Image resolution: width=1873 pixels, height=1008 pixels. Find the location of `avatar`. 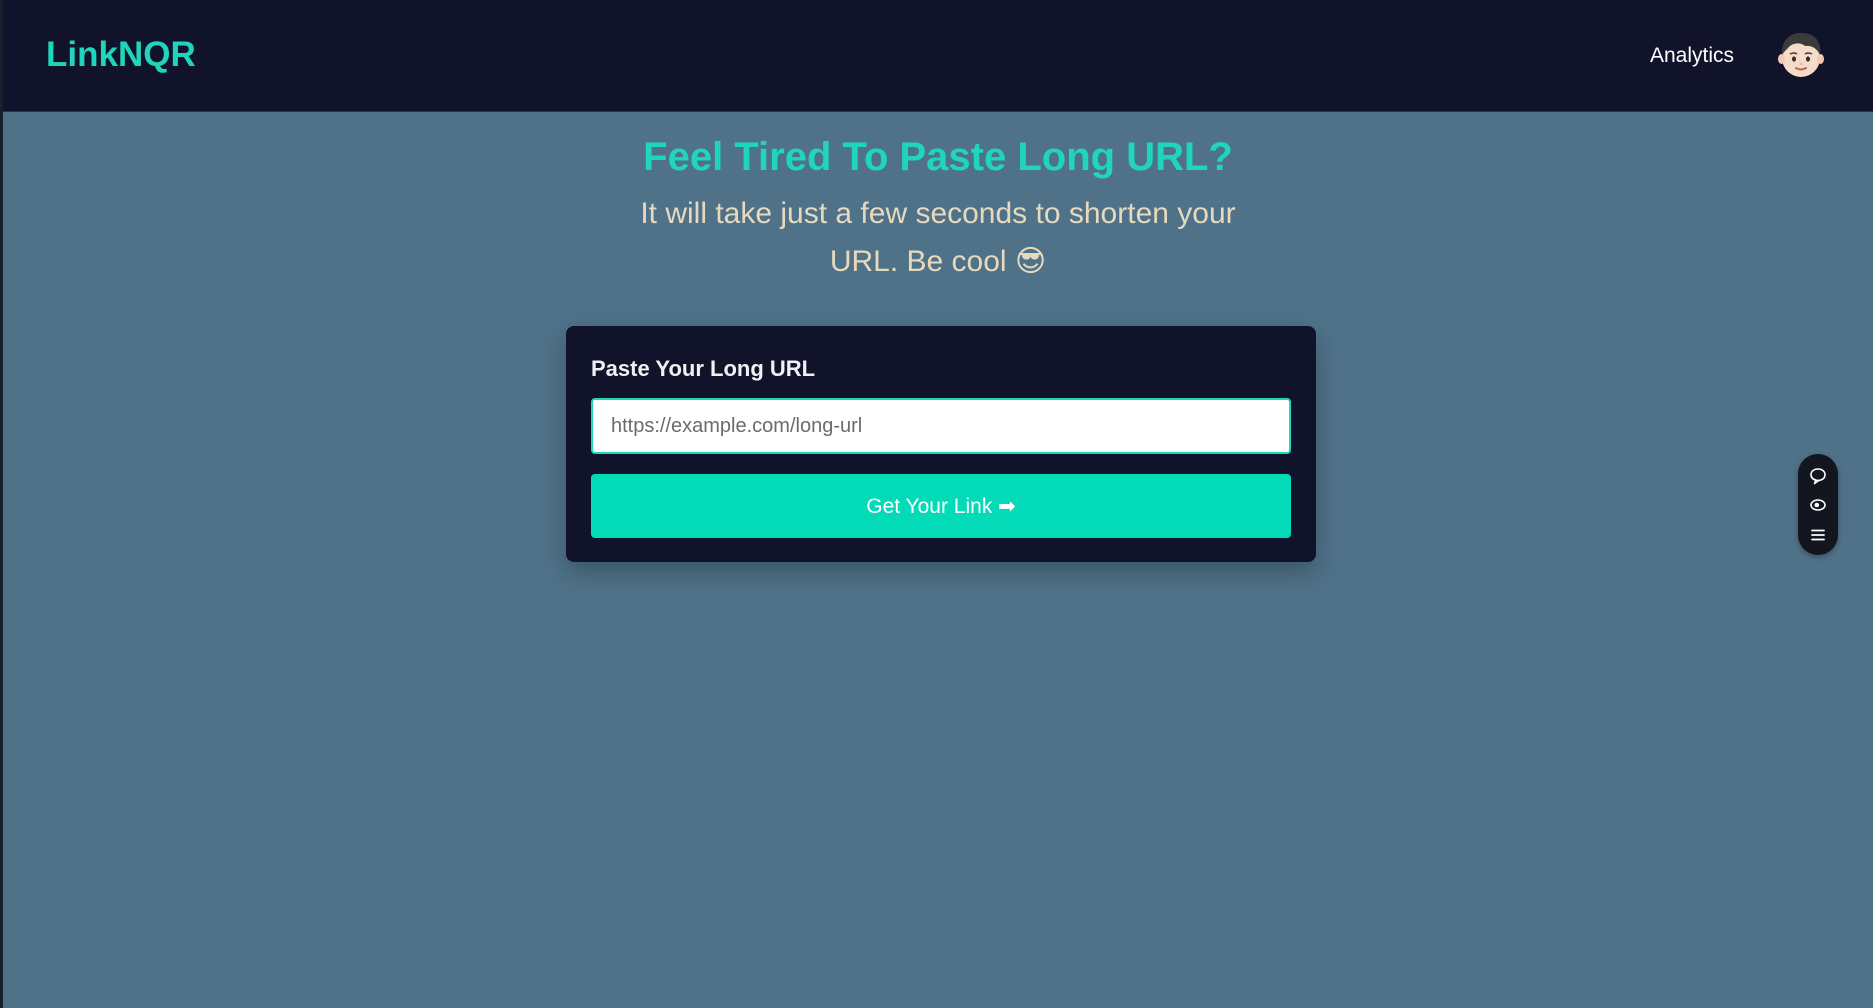

avatar is located at coordinates (1801, 54).